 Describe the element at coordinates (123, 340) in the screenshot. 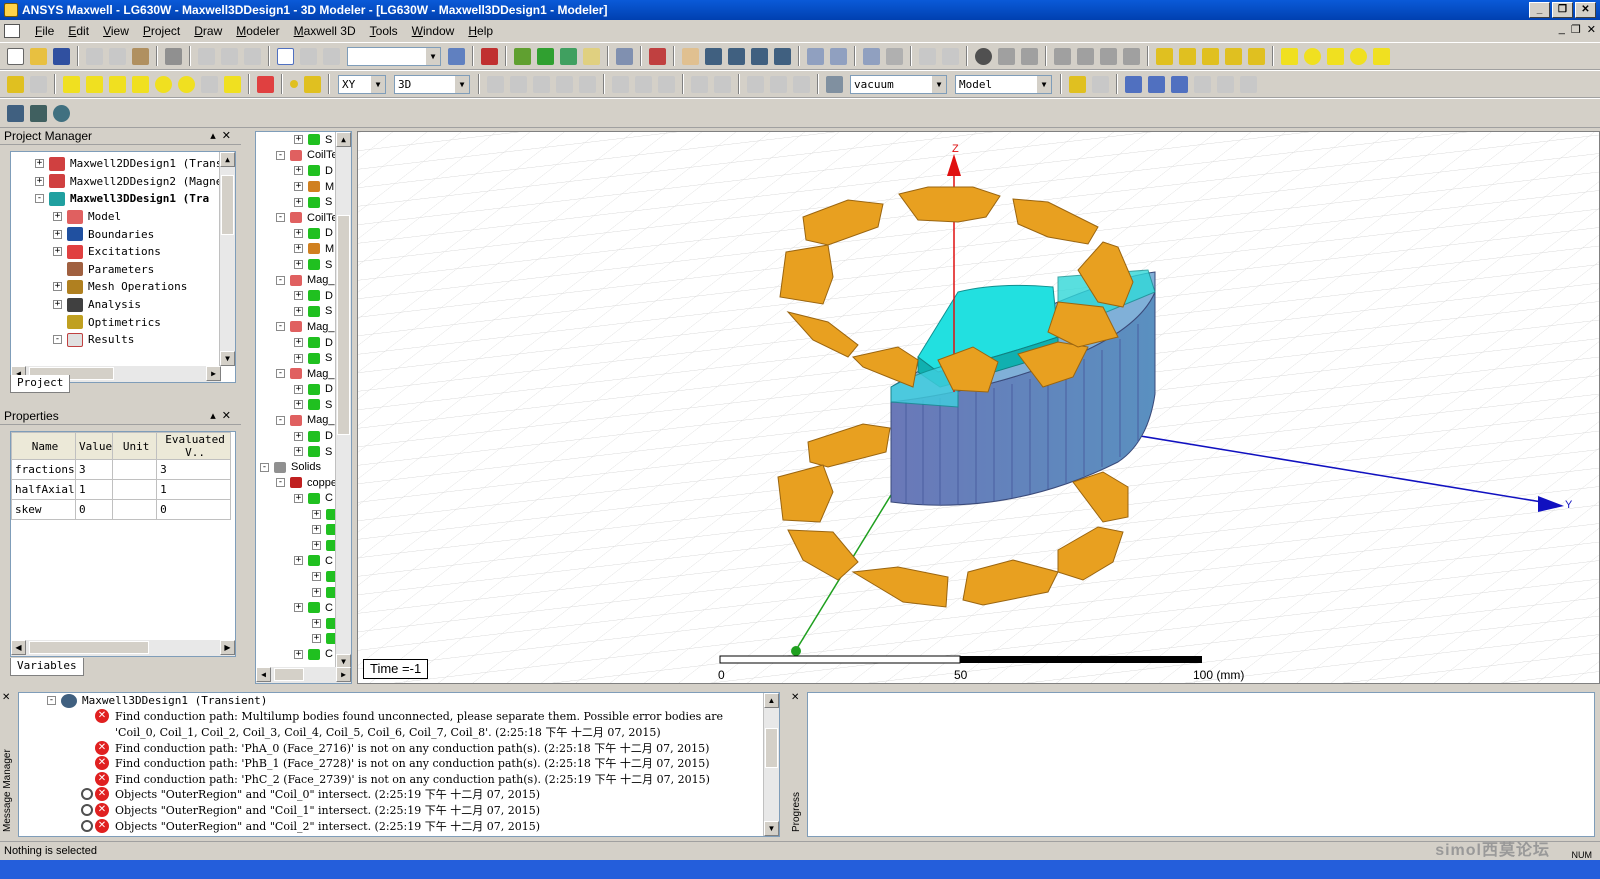

I see `project-tree-item: - Results` at that location.